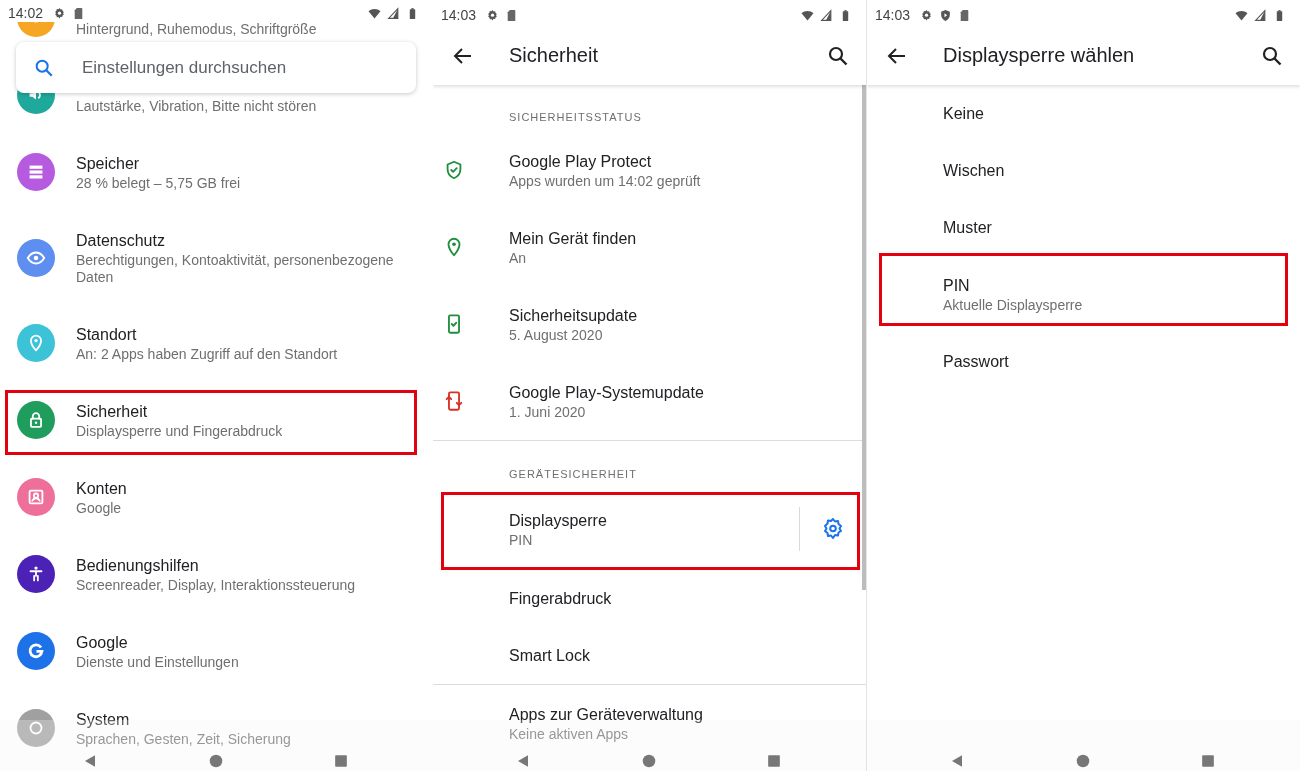 The image size is (1300, 771). Describe the element at coordinates (138, 566) in the screenshot. I see `item-title: Bedienungshilfen` at that location.